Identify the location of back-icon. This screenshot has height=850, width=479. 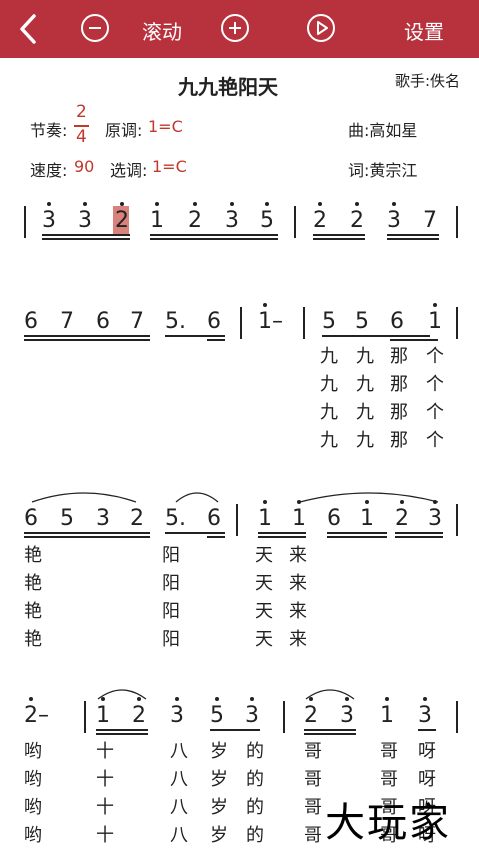
(28, 29).